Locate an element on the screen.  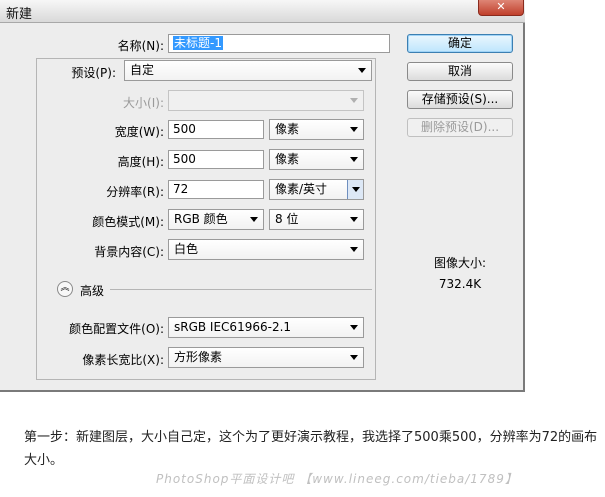
background-label: 背景内容(C): is located at coordinates (129, 252).